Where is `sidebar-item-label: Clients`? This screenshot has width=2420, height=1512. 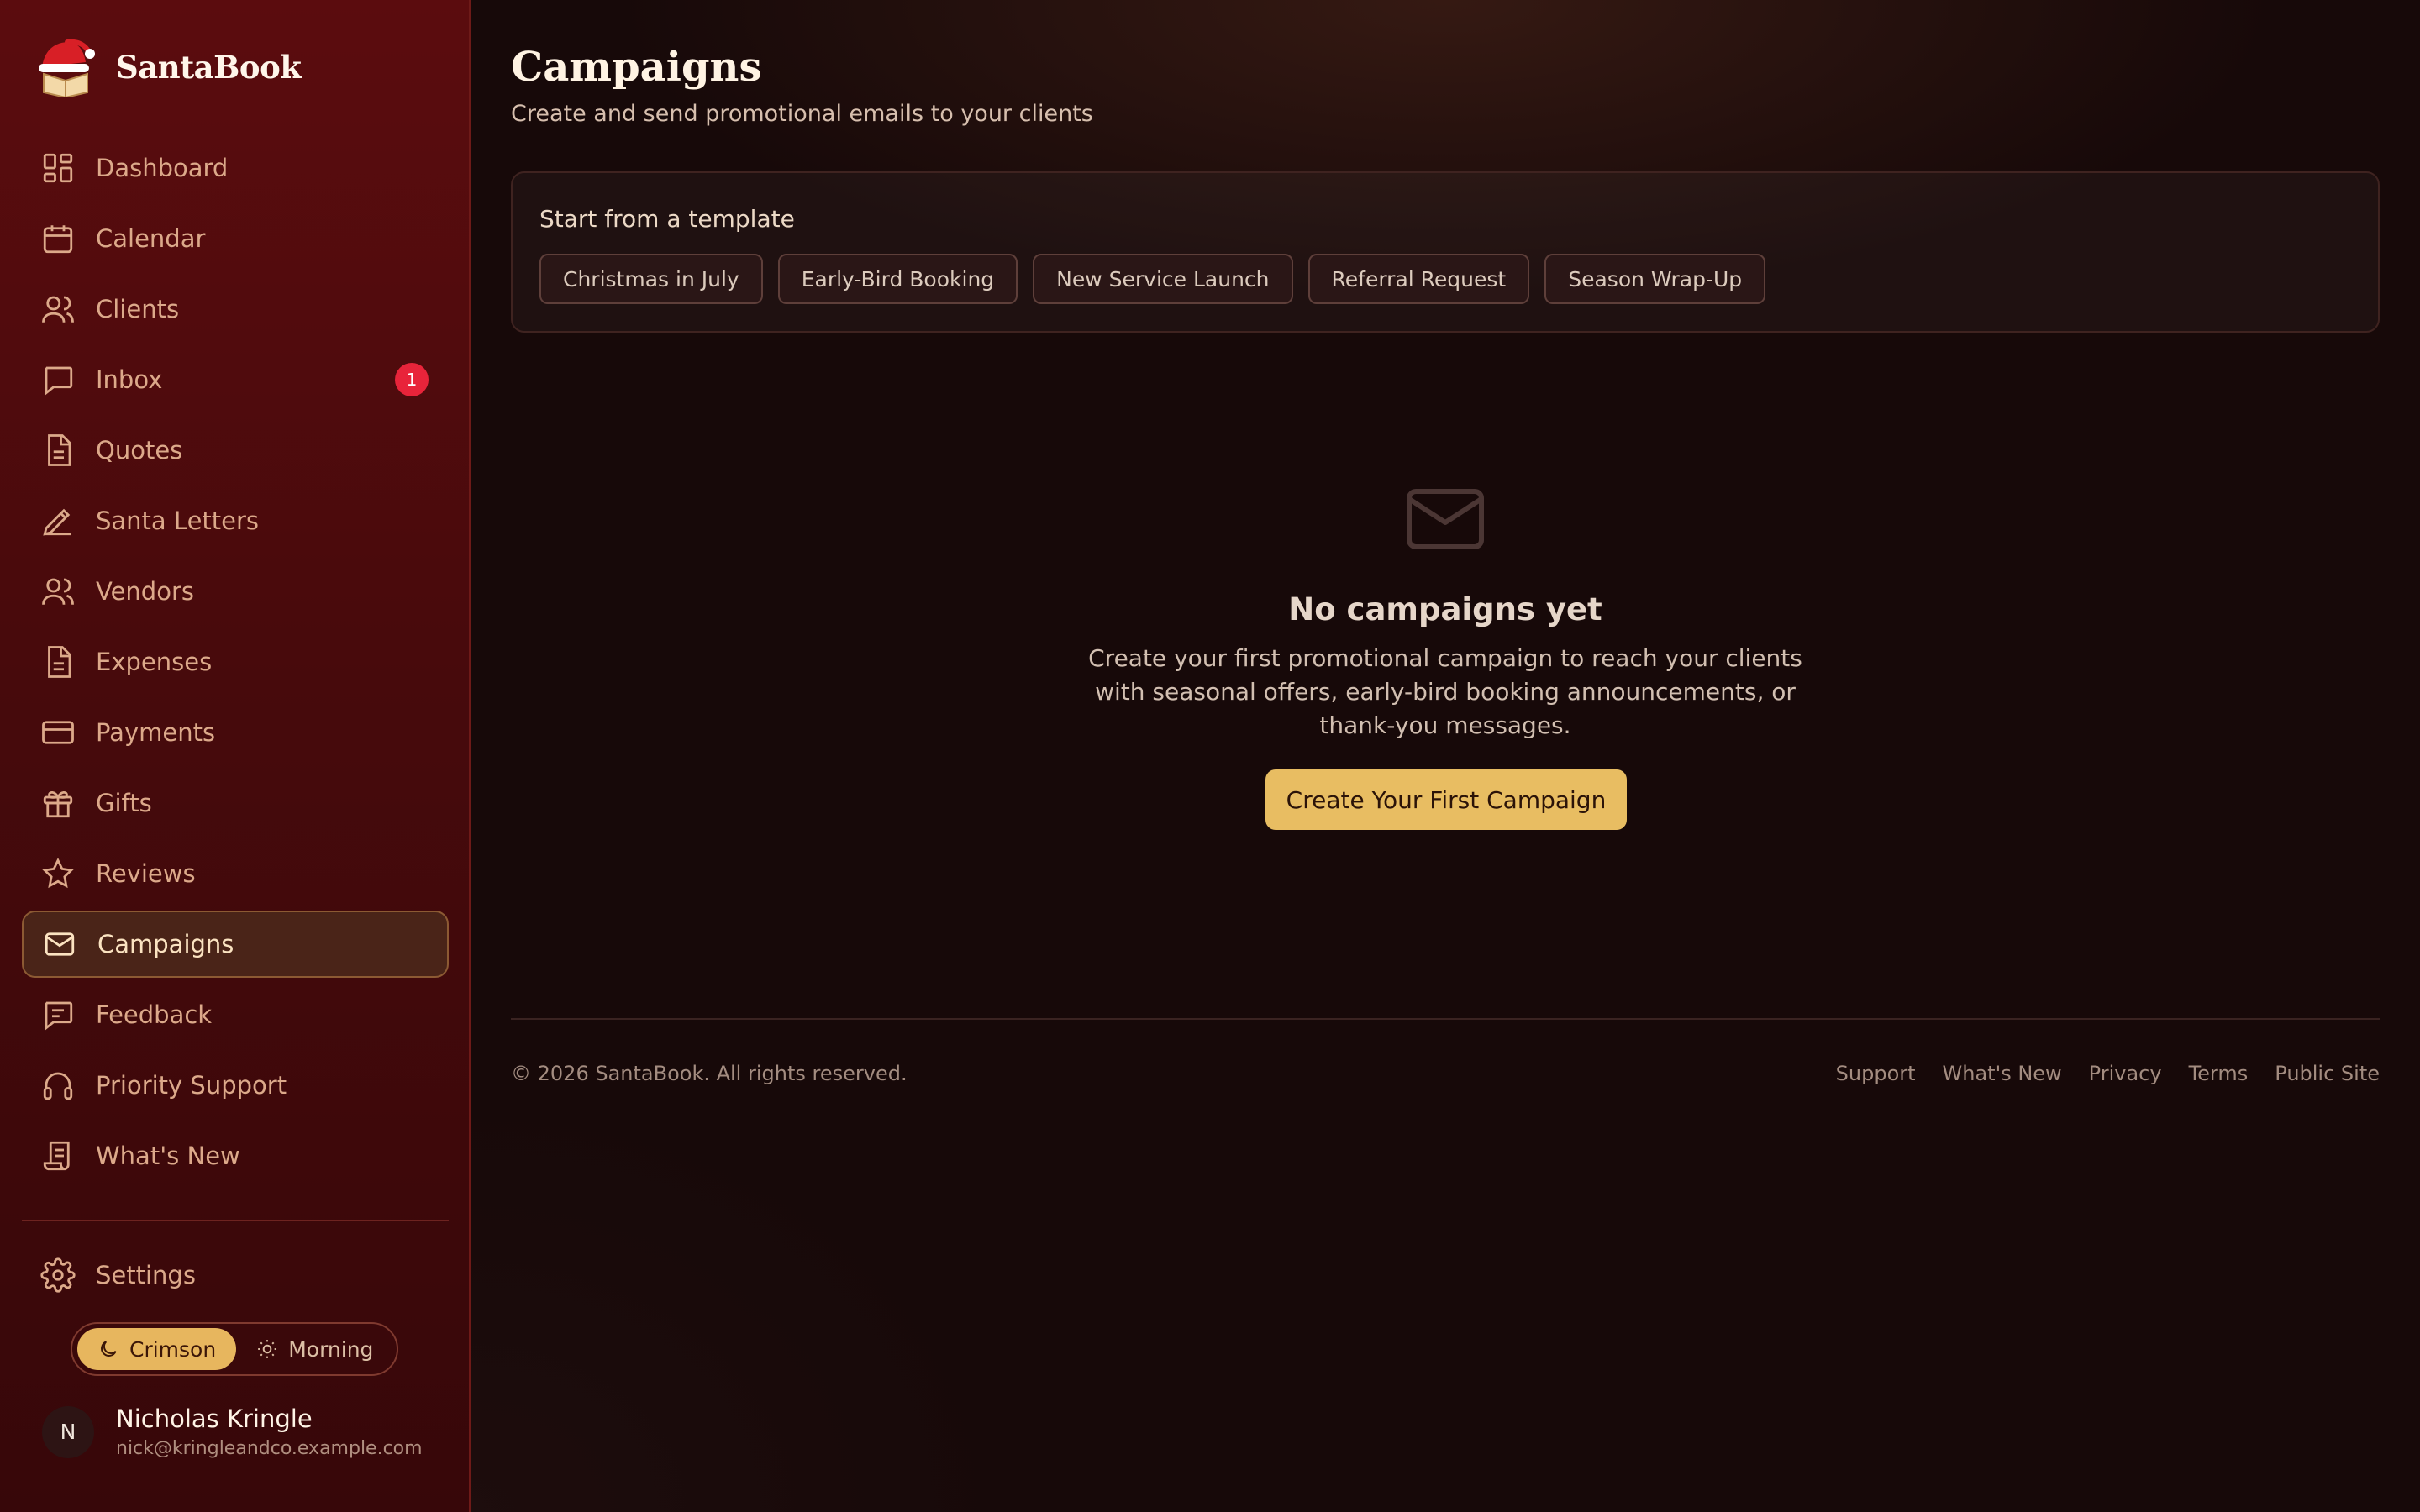
sidebar-item-label: Clients is located at coordinates (138, 309).